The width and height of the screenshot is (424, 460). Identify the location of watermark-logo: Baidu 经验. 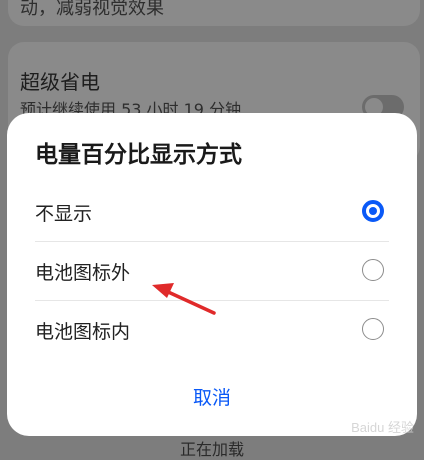
(382, 427).